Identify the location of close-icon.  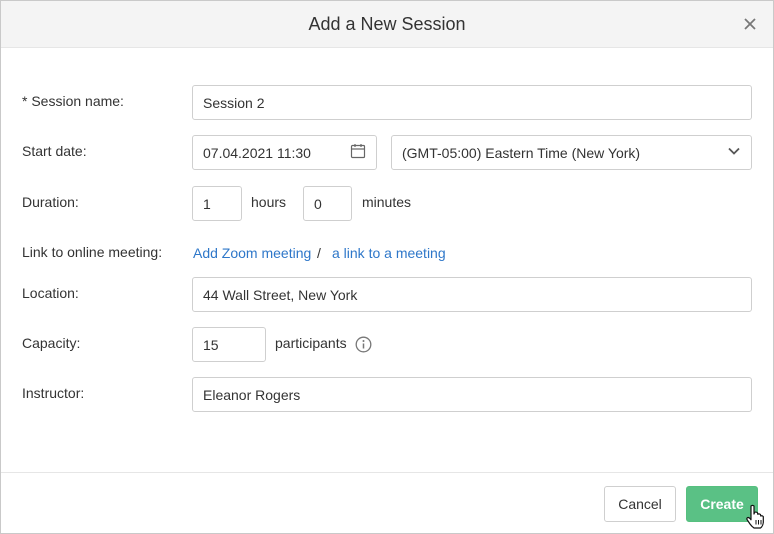
(750, 24).